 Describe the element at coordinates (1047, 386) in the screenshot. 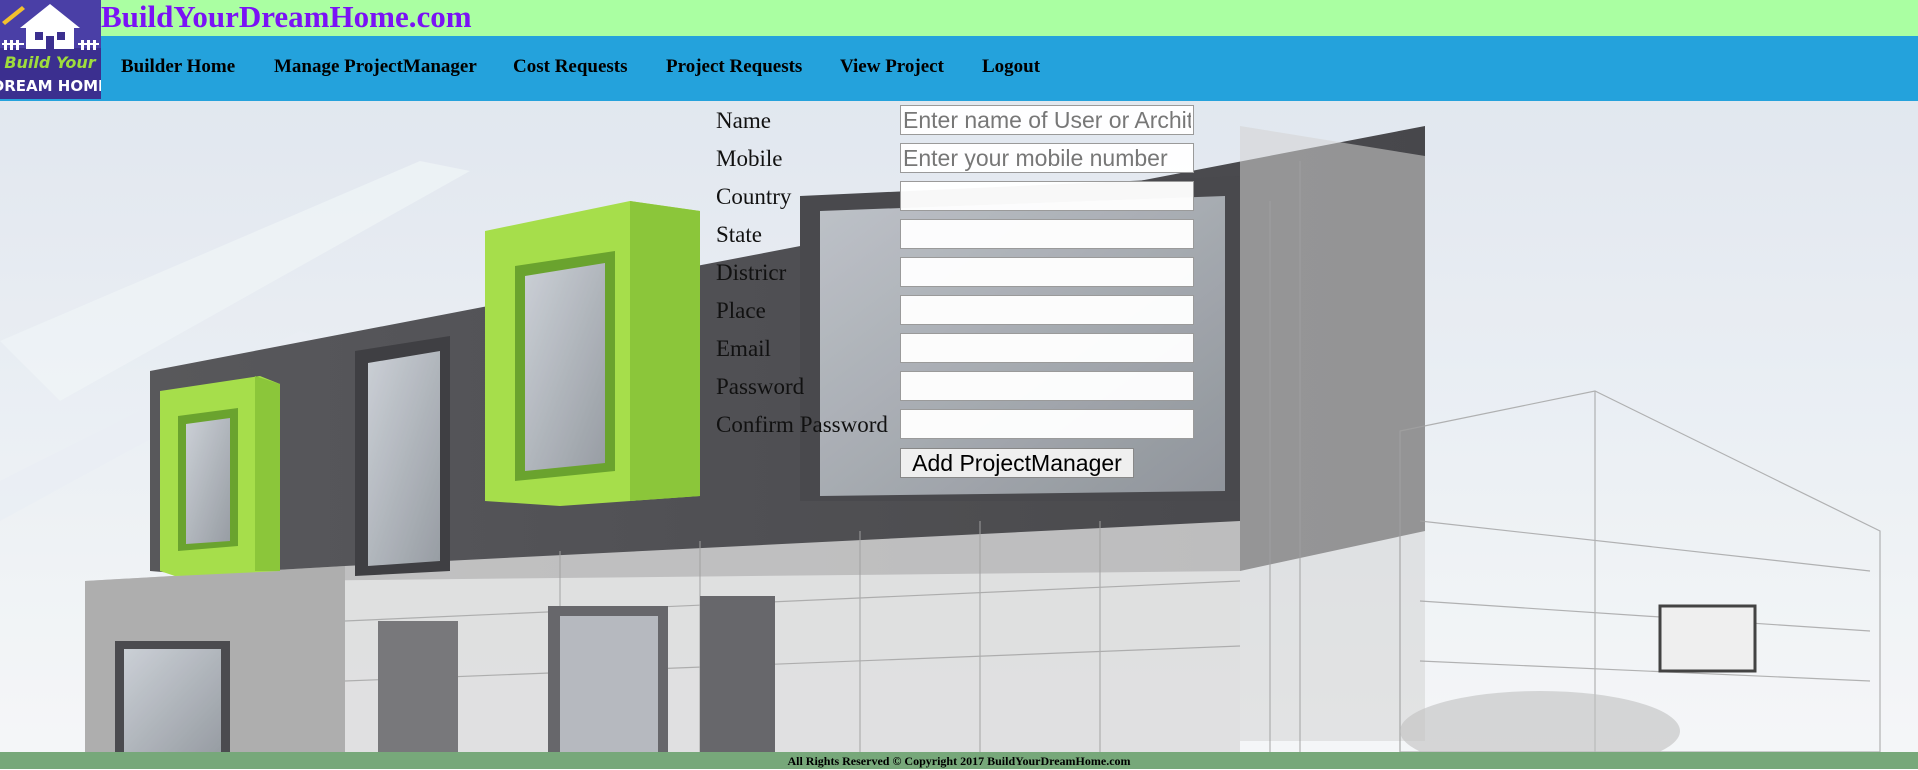

I see `password-input` at that location.